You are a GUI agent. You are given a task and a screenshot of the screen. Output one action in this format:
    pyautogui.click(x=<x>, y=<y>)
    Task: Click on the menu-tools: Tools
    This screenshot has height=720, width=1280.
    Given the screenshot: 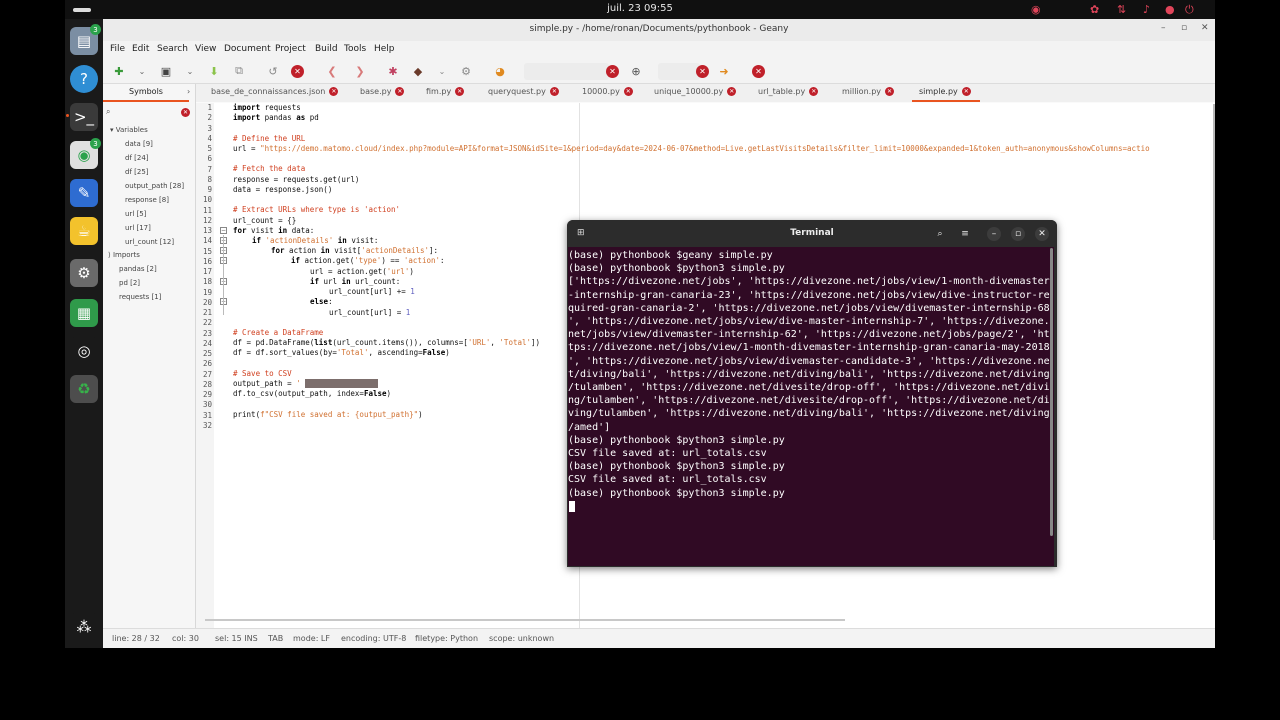 What is the action you would take?
    pyautogui.click(x=355, y=49)
    